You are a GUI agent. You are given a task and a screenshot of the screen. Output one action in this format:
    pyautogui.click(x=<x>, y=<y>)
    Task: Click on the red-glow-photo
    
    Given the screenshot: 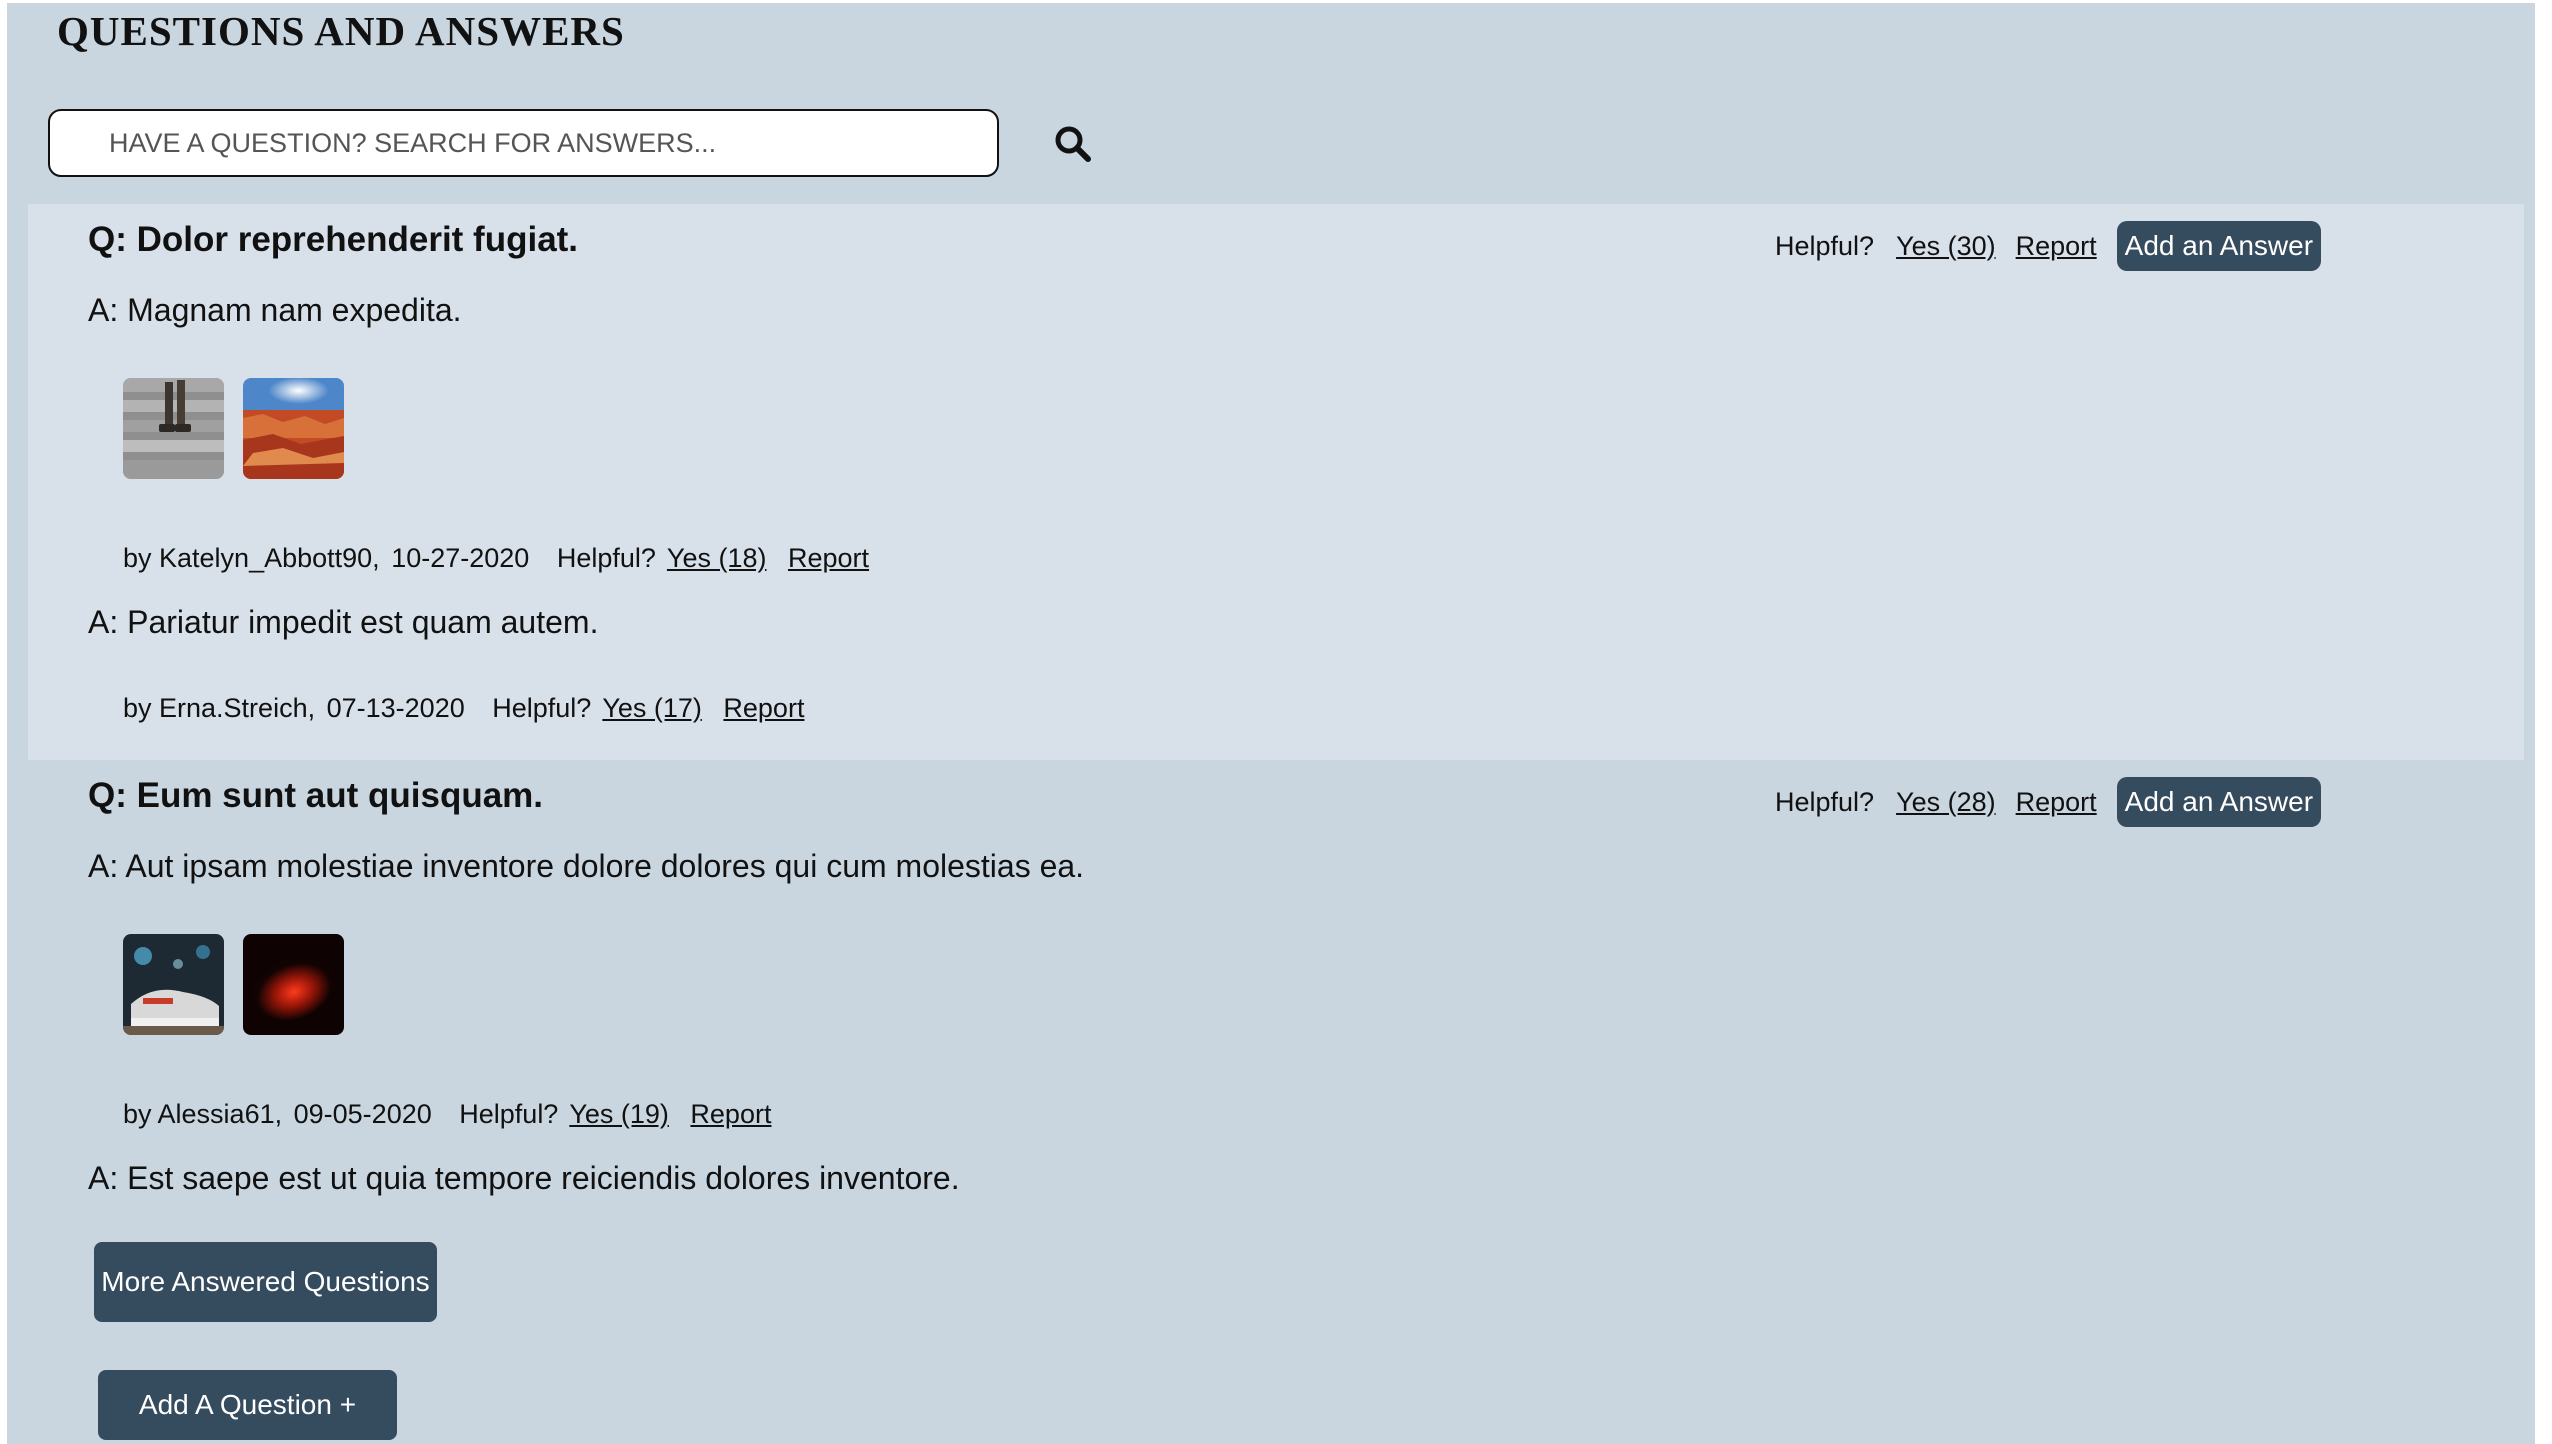 What is the action you would take?
    pyautogui.click(x=293, y=984)
    